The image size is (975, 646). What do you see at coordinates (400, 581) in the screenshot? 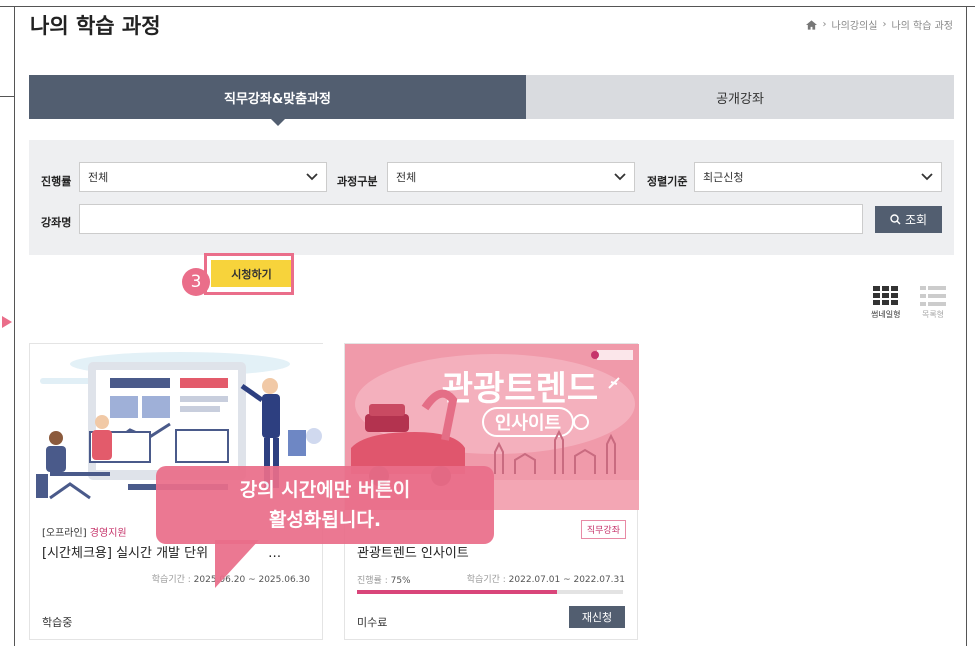
I see `progress-value: 75%` at bounding box center [400, 581].